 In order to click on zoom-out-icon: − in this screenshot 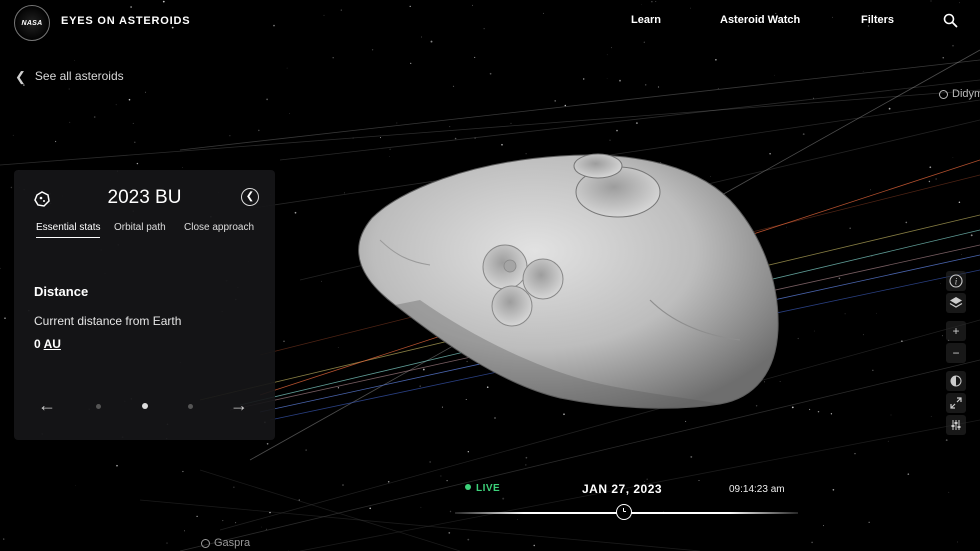, I will do `click(956, 353)`.